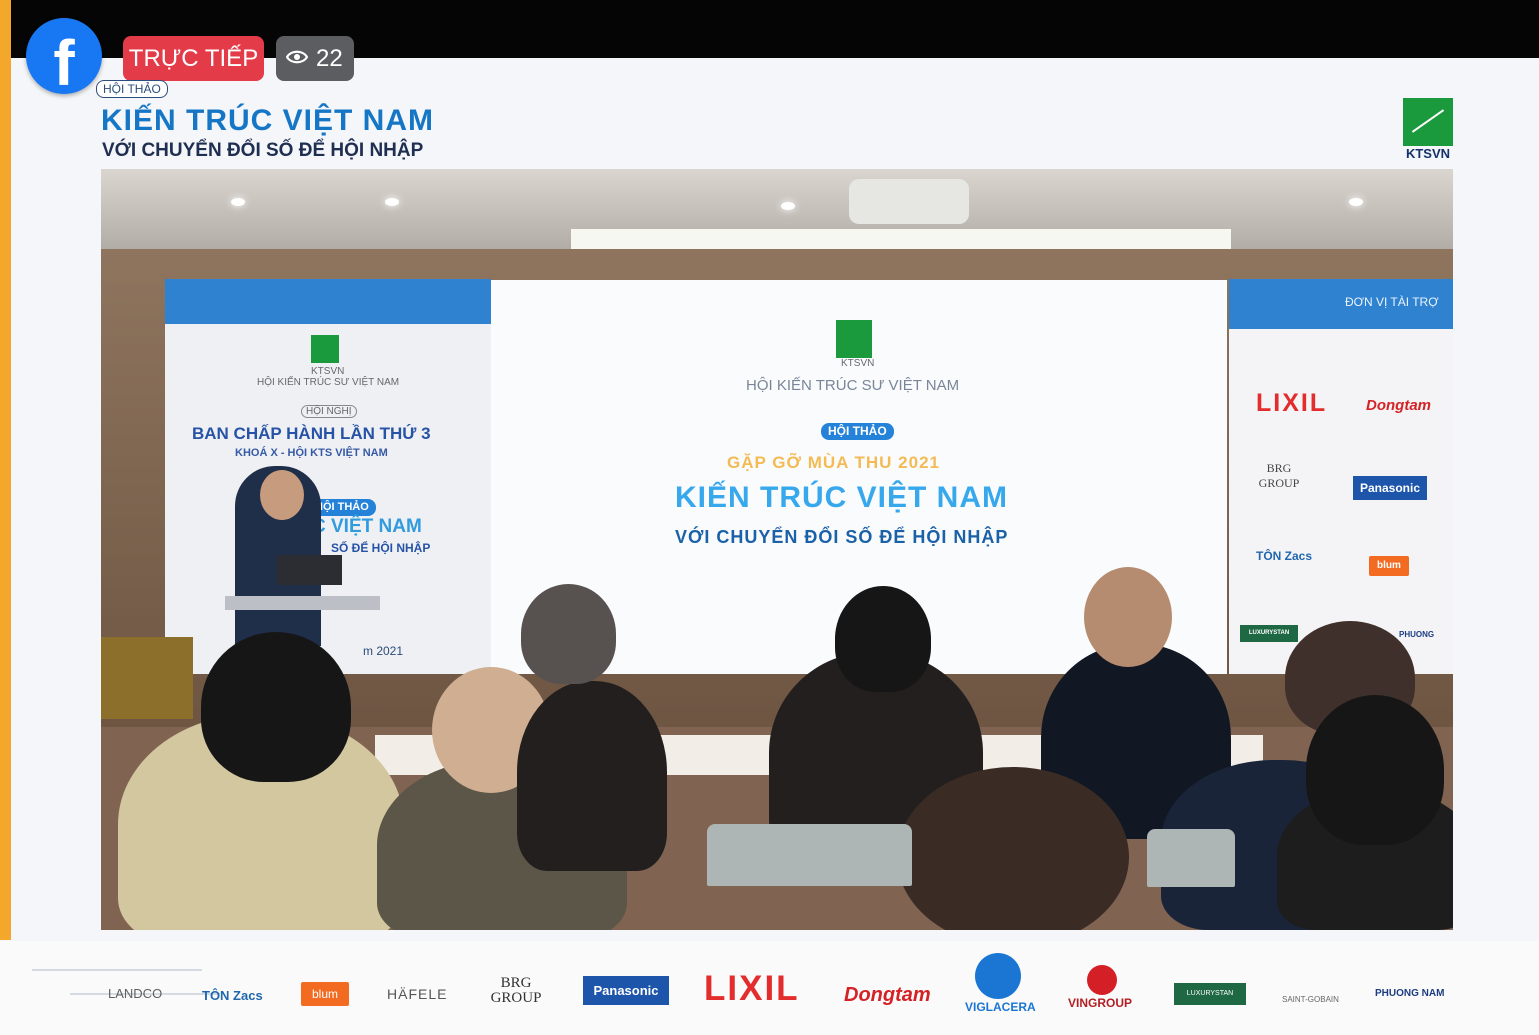  What do you see at coordinates (1390, 488) in the screenshot?
I see `panasonic-sponsor: Panasonic` at bounding box center [1390, 488].